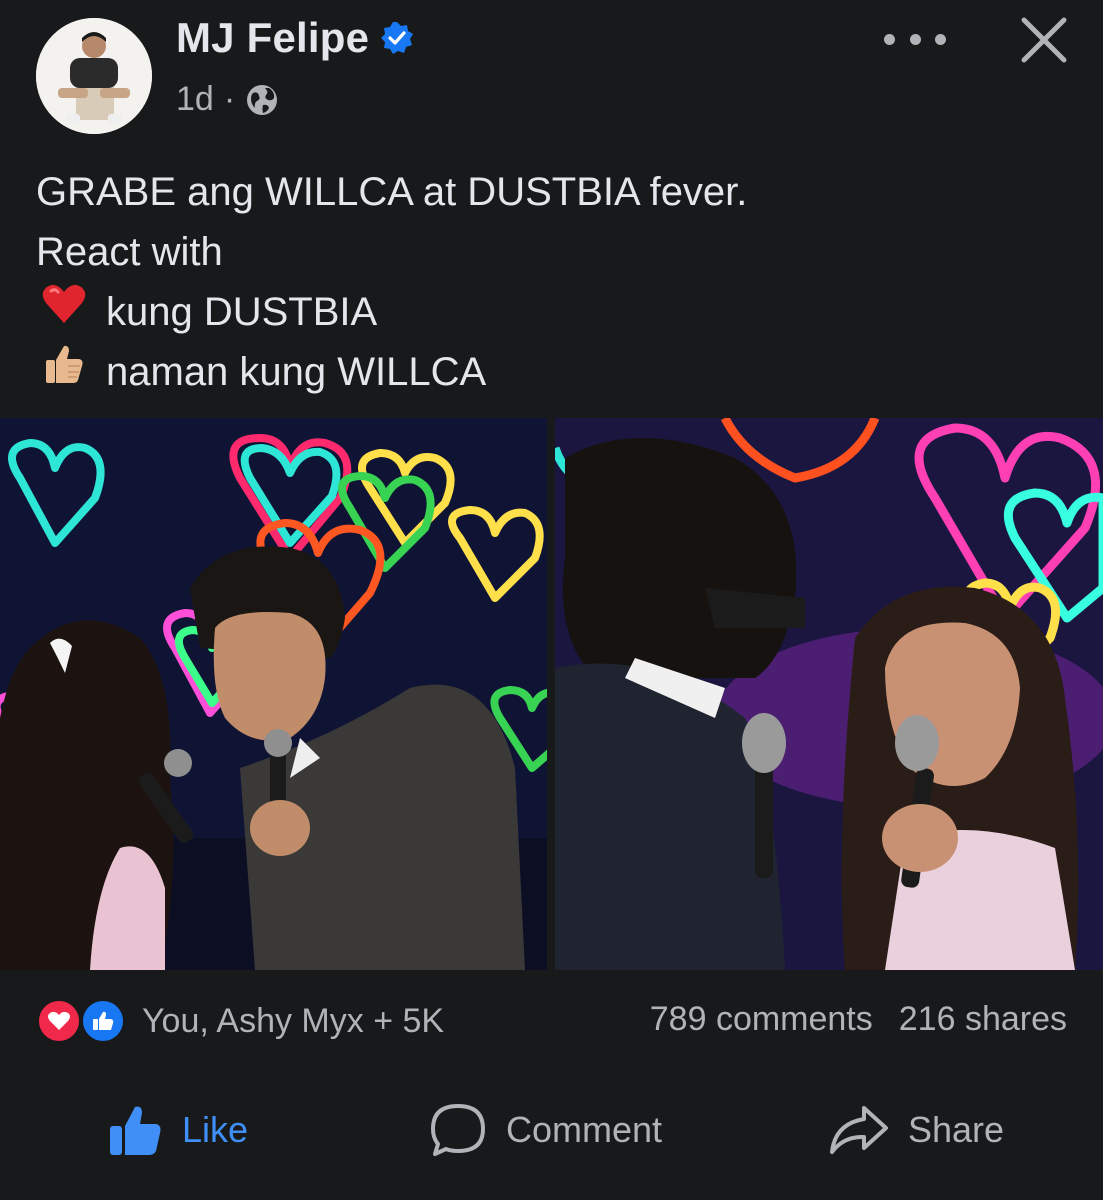 This screenshot has height=1200, width=1103. I want to click on share-label: Share, so click(956, 1129).